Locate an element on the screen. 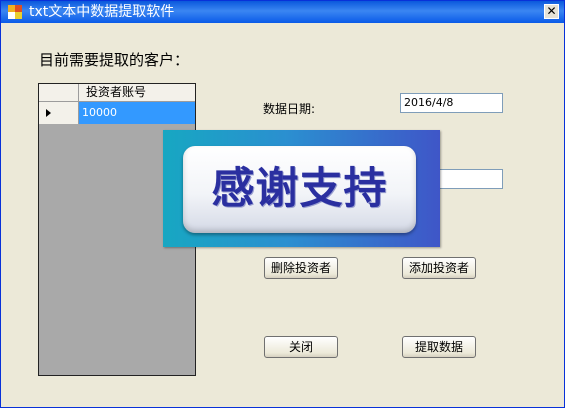 Image resolution: width=565 pixels, height=408 pixels. delete-investor-button: 删除投资者 is located at coordinates (301, 268).